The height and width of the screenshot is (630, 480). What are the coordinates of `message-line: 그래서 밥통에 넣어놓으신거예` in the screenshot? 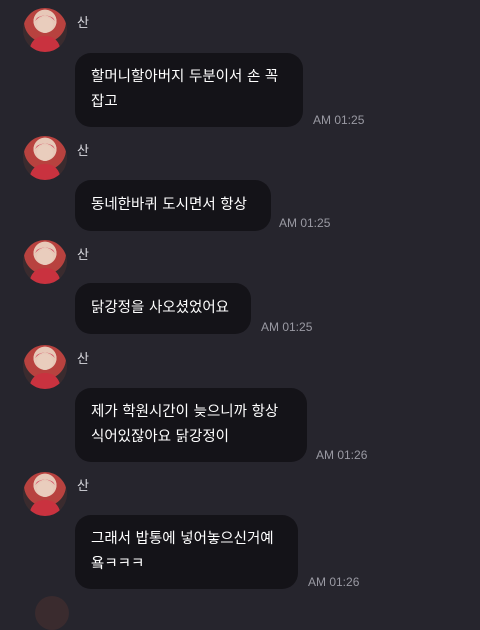 It's located at (182, 539).